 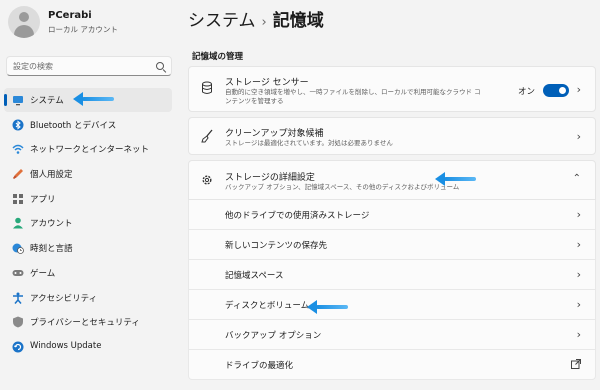 What do you see at coordinates (73, 125) in the screenshot?
I see `sidebar-item-label: Bluetooth とデバイス` at bounding box center [73, 125].